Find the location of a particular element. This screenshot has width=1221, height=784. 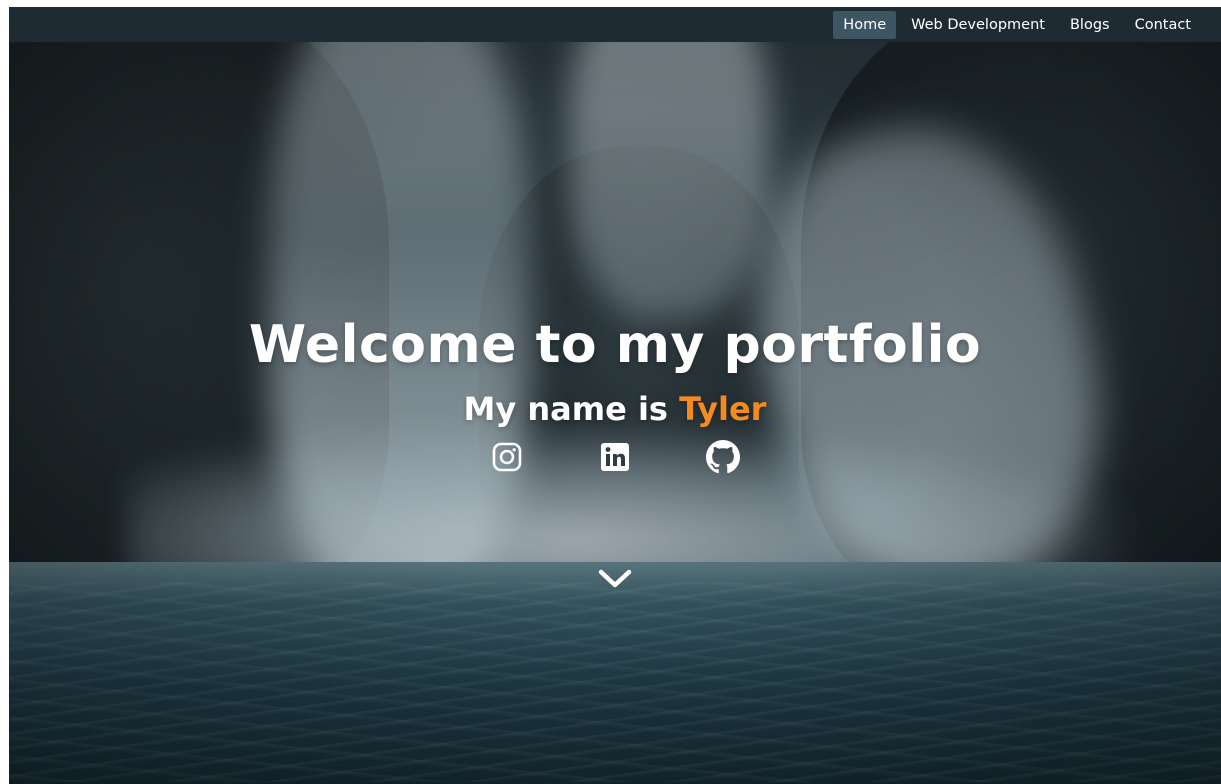

github-icon is located at coordinates (723, 457).